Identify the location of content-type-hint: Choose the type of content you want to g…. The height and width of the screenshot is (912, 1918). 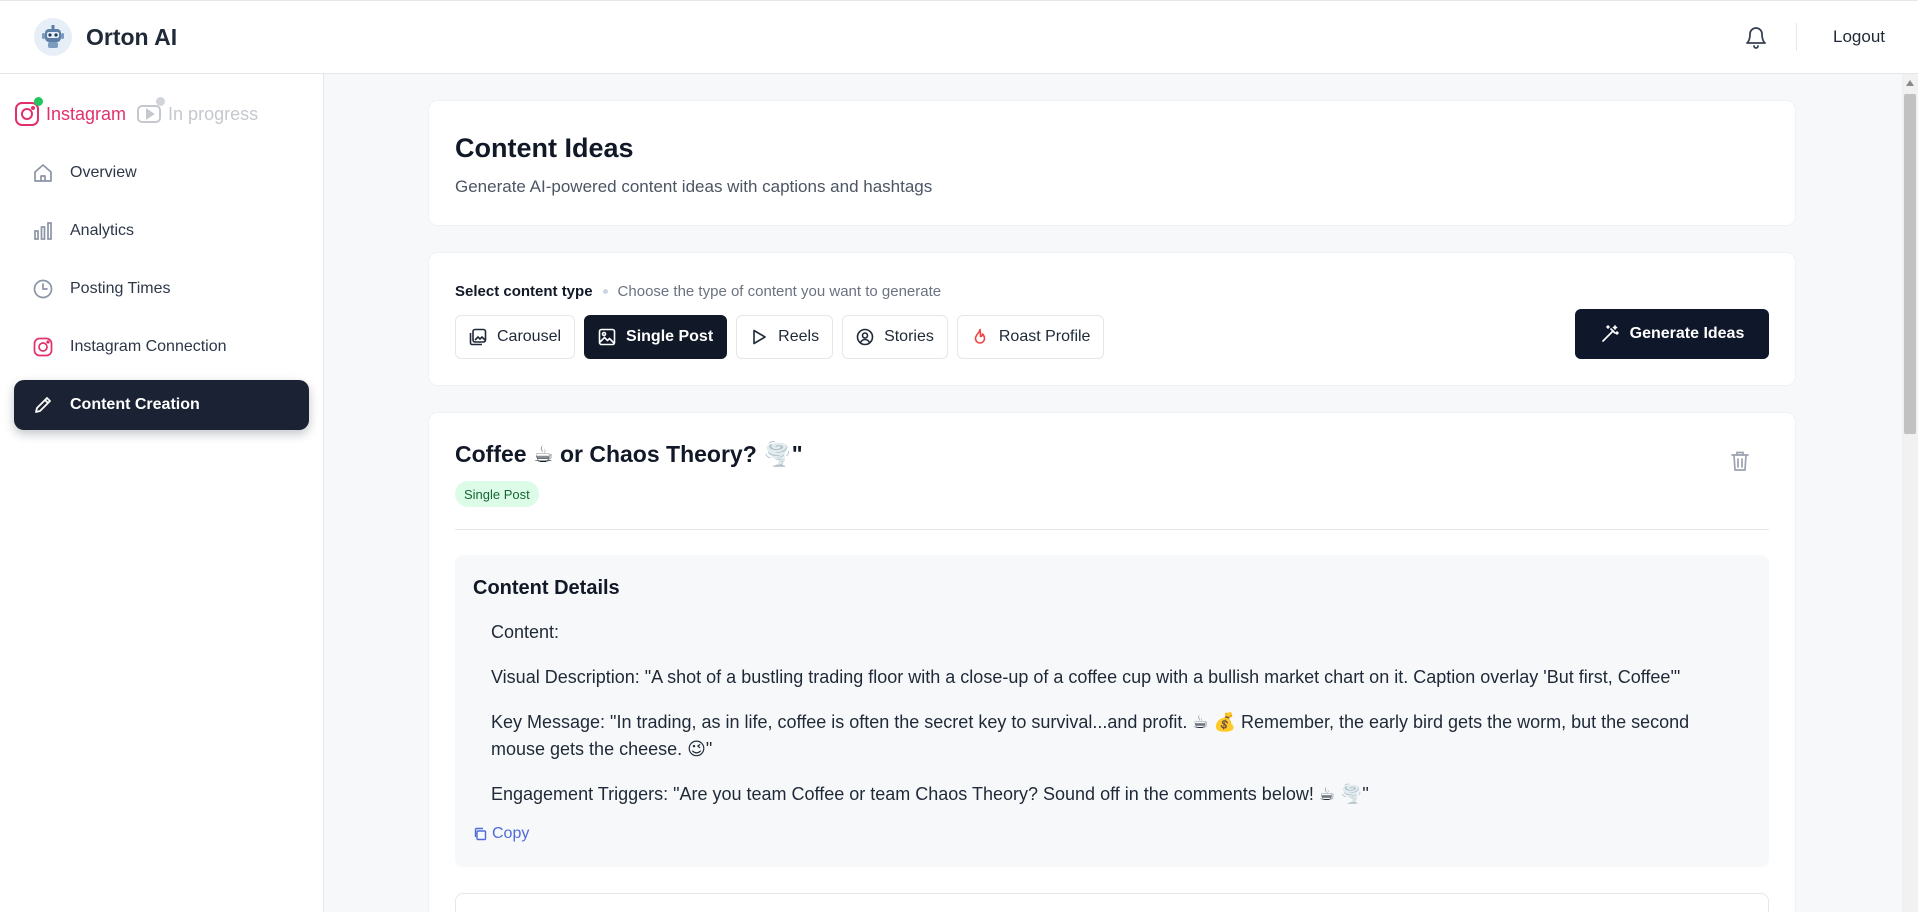
(779, 291).